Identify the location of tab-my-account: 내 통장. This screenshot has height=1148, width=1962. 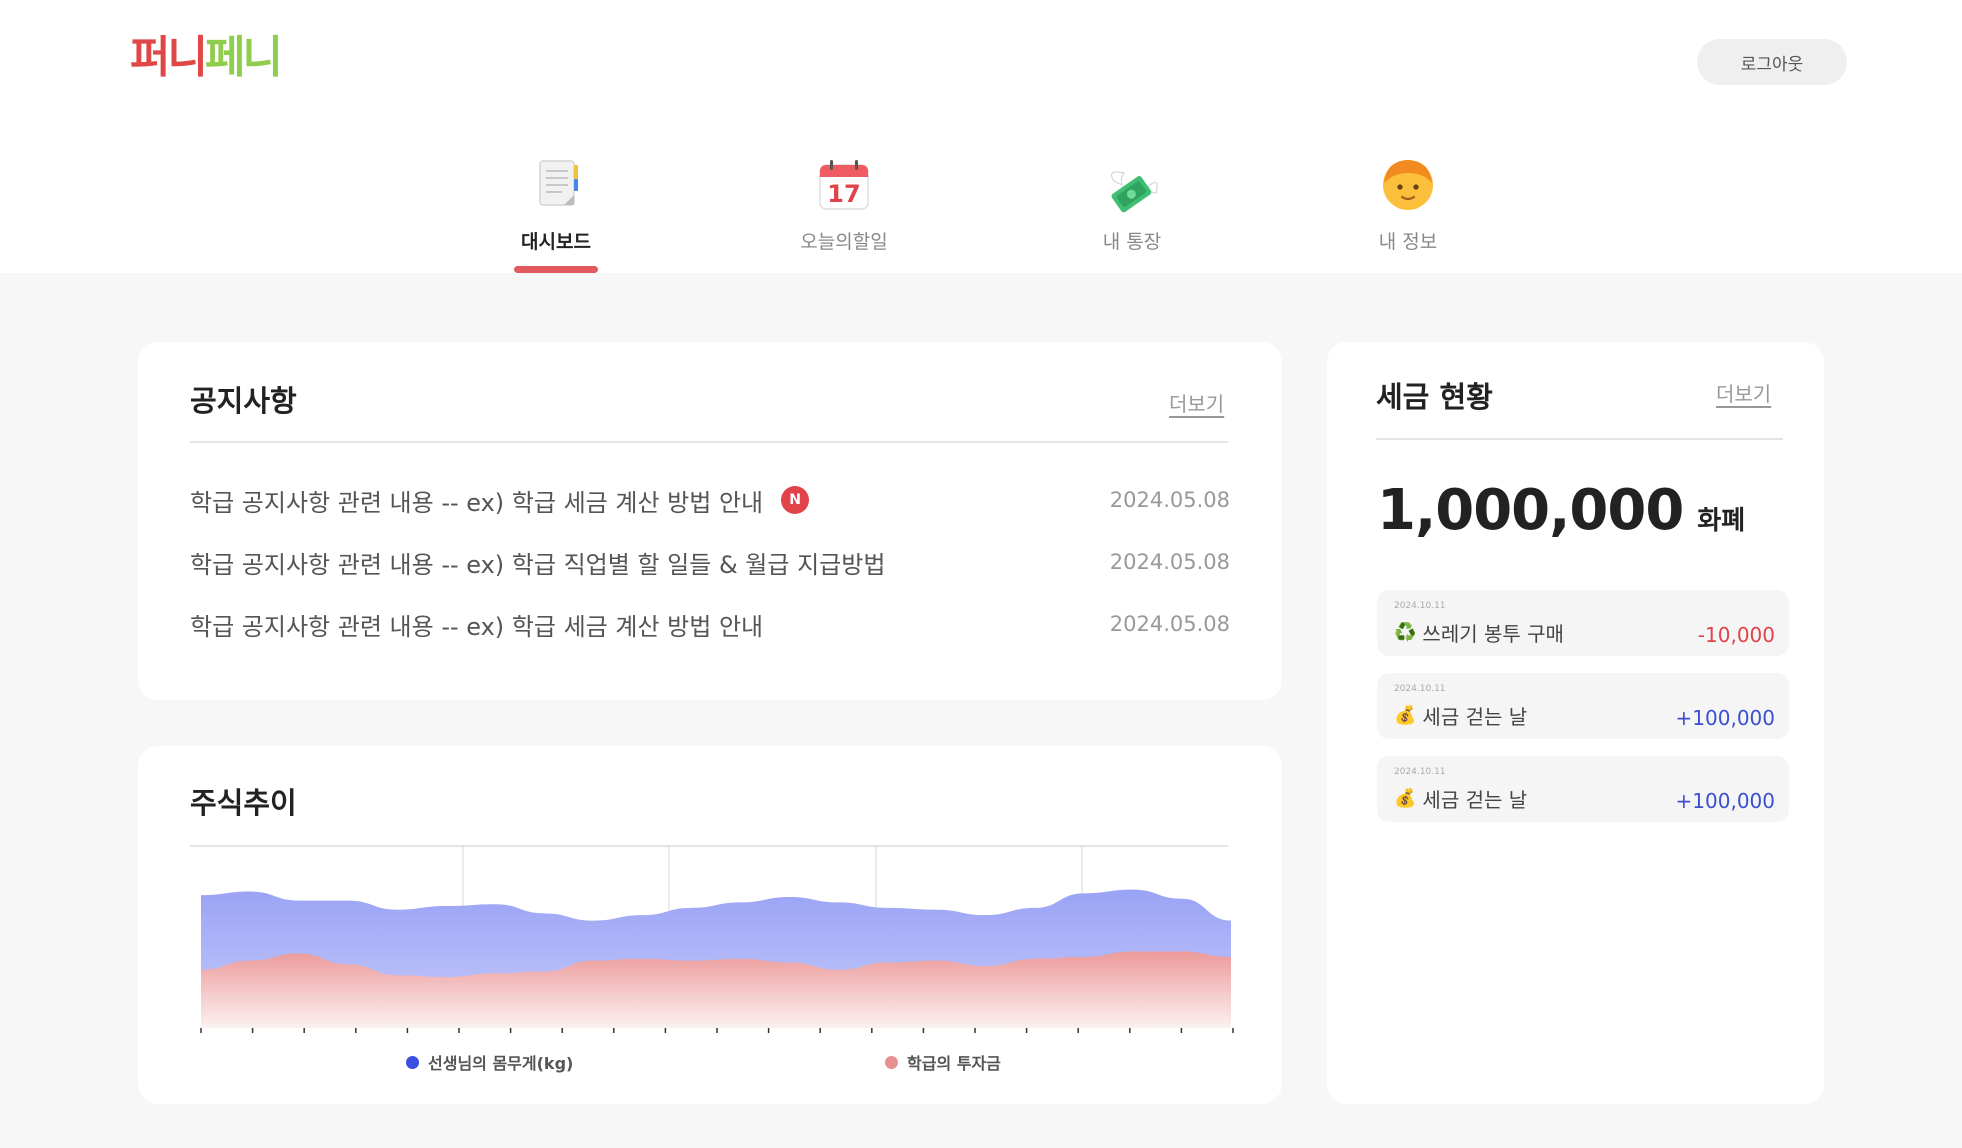
(1132, 214).